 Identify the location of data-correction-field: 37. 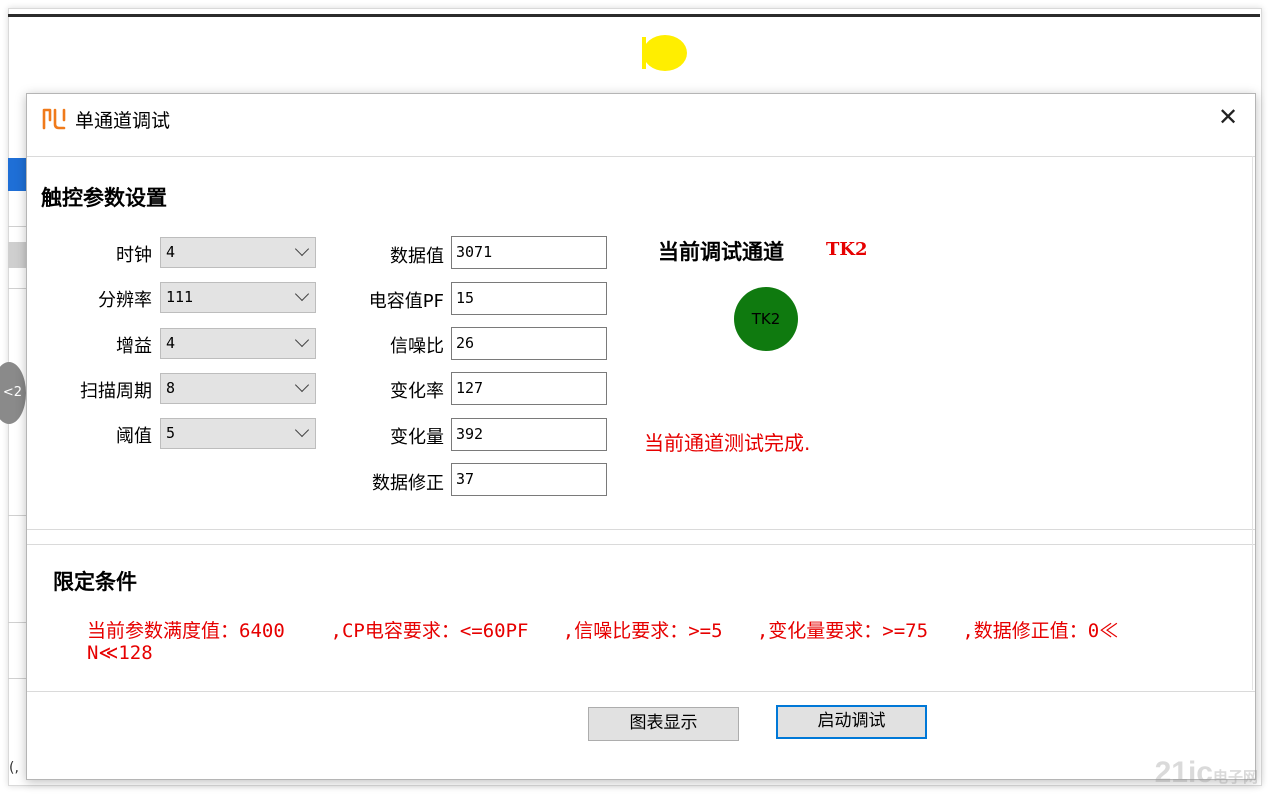
(529, 479).